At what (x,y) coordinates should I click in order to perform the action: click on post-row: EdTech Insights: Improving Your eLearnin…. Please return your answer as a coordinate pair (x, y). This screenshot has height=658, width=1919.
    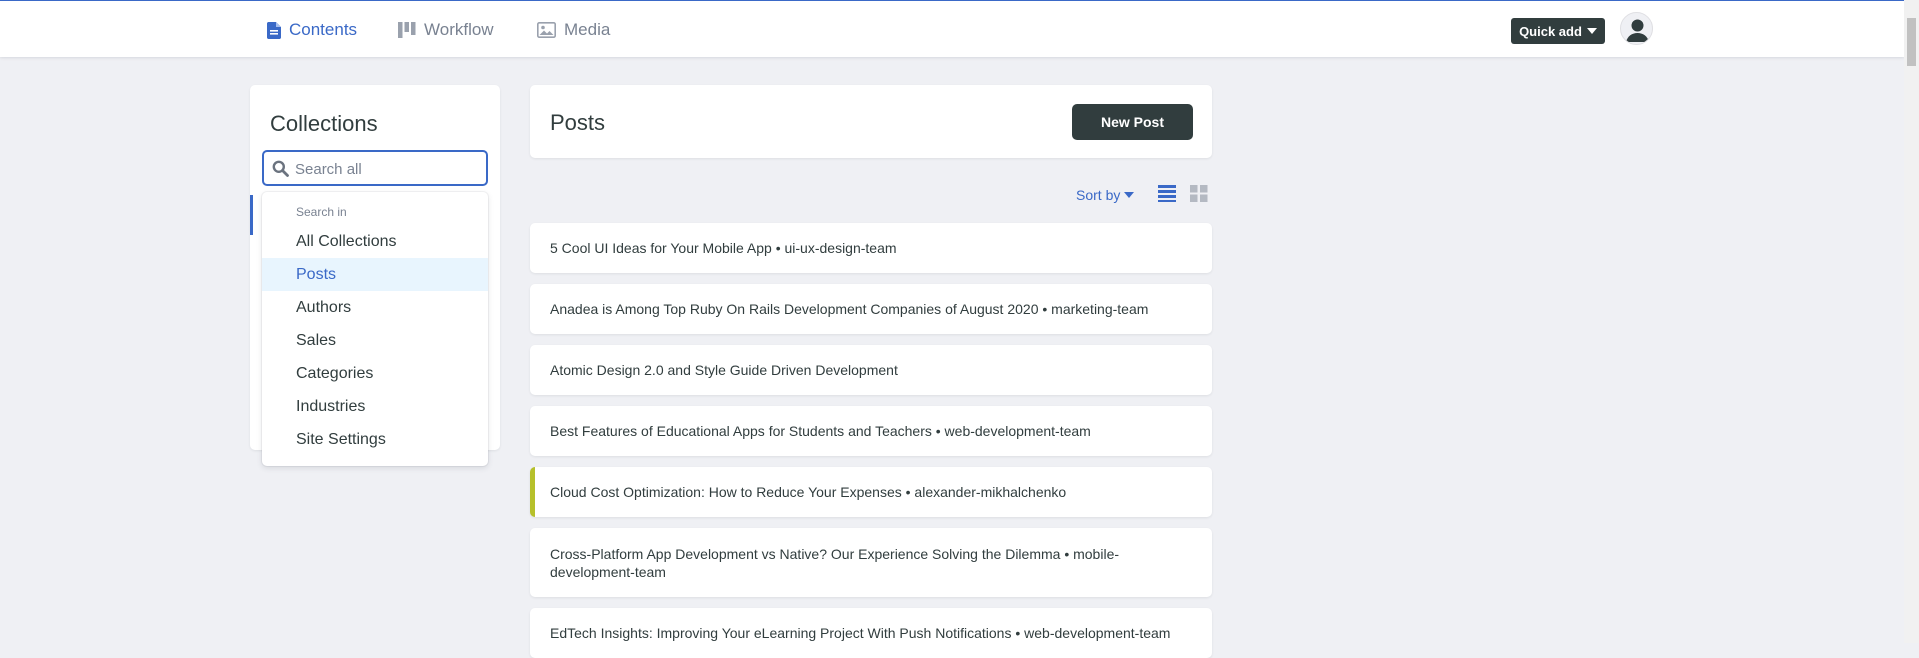
    Looking at the image, I should click on (871, 633).